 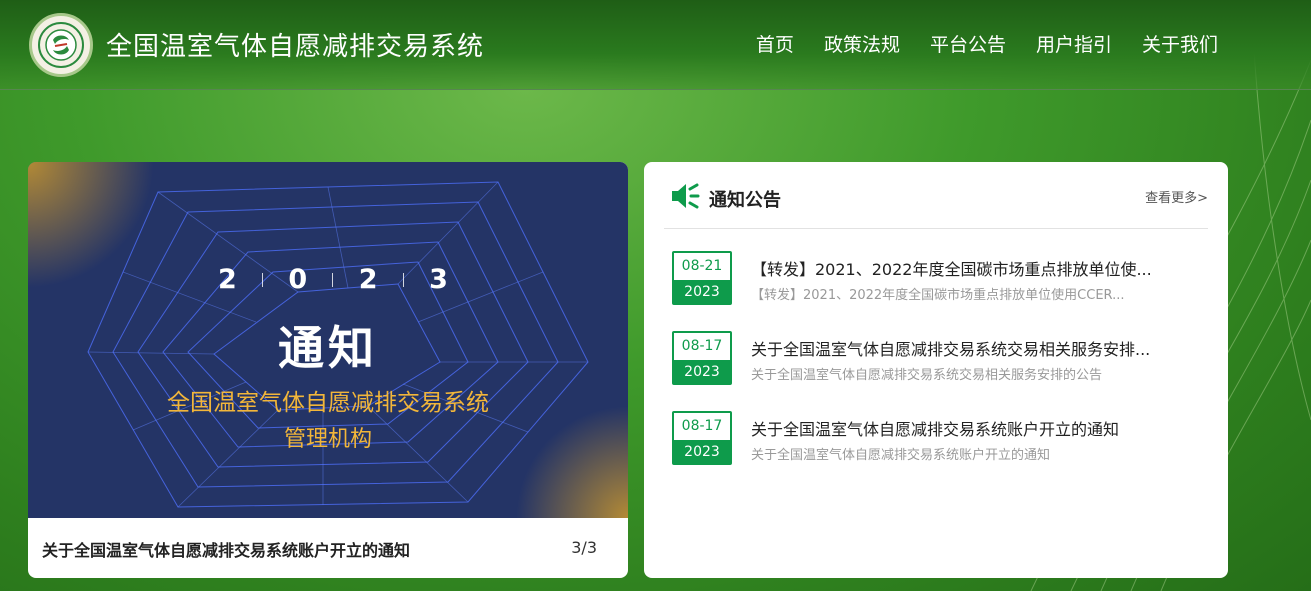 I want to click on date-badge: 08-21 2023, so click(x=702, y=278).